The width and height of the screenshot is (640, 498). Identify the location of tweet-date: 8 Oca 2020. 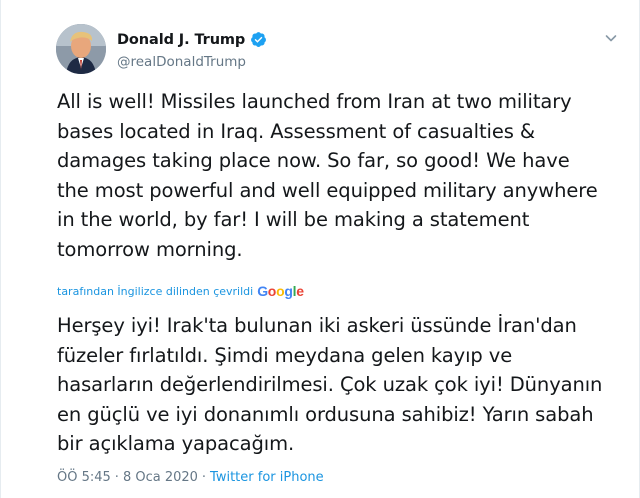
(160, 477).